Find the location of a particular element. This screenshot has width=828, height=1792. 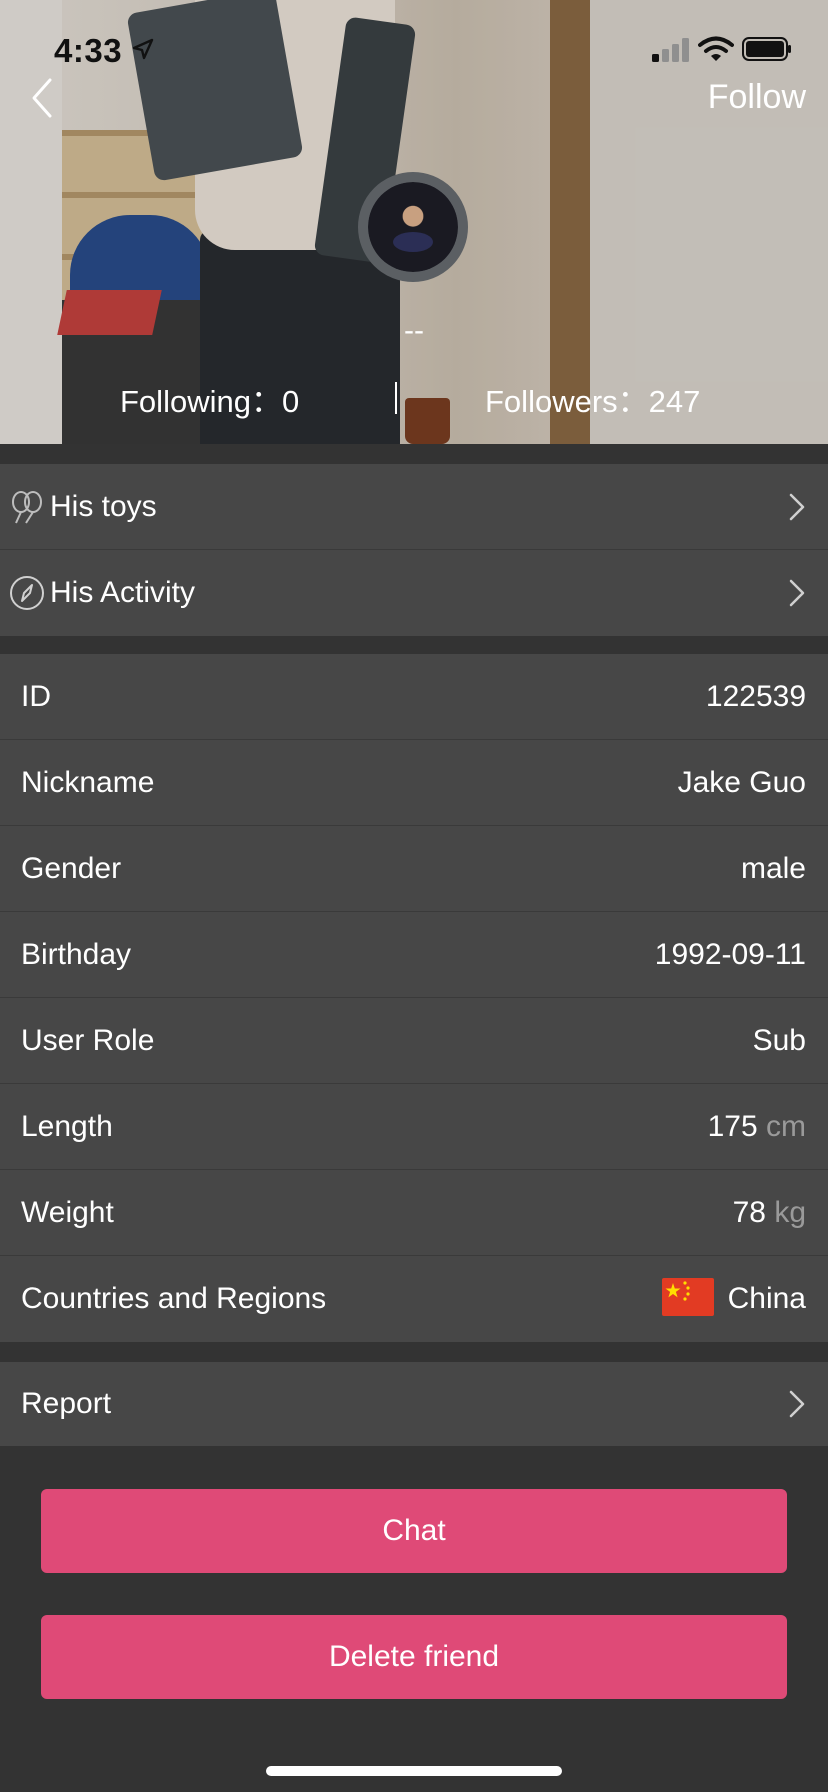

length-row: Length 175 cm is located at coordinates (414, 1127).